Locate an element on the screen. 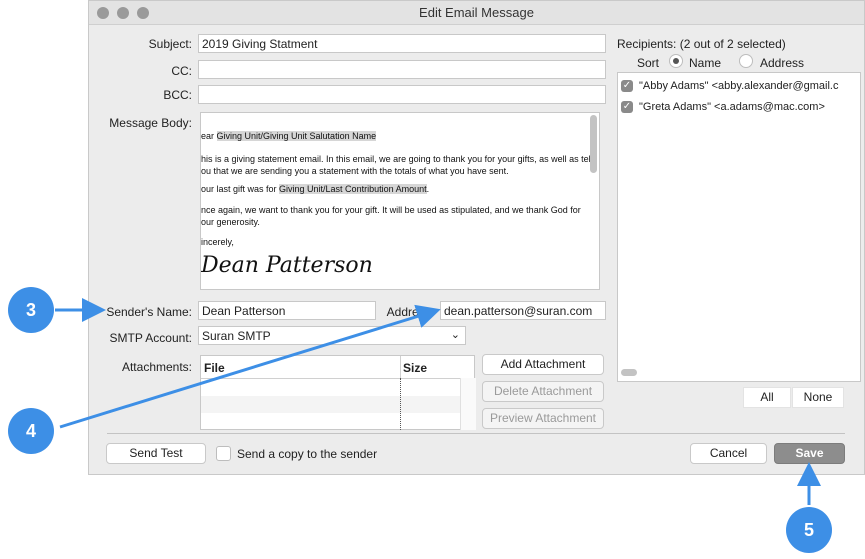 Image resolution: width=865 pixels, height=559 pixels. callout-5: 5 is located at coordinates (809, 530).